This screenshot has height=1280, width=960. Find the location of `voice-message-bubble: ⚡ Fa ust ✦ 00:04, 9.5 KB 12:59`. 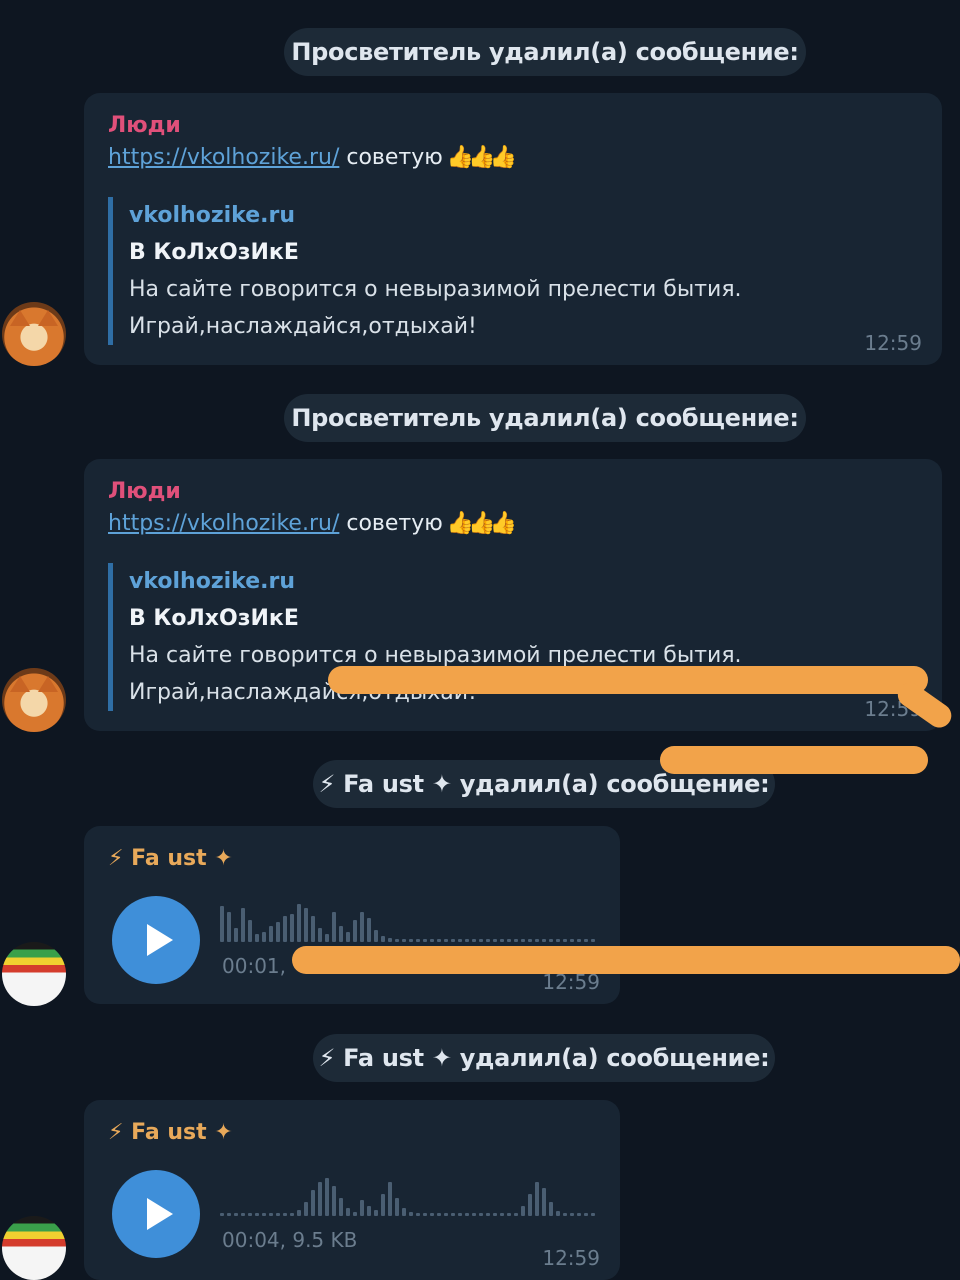

voice-message-bubble: ⚡ Fa ust ✦ 00:04, 9.5 KB 12:59 is located at coordinates (352, 1190).